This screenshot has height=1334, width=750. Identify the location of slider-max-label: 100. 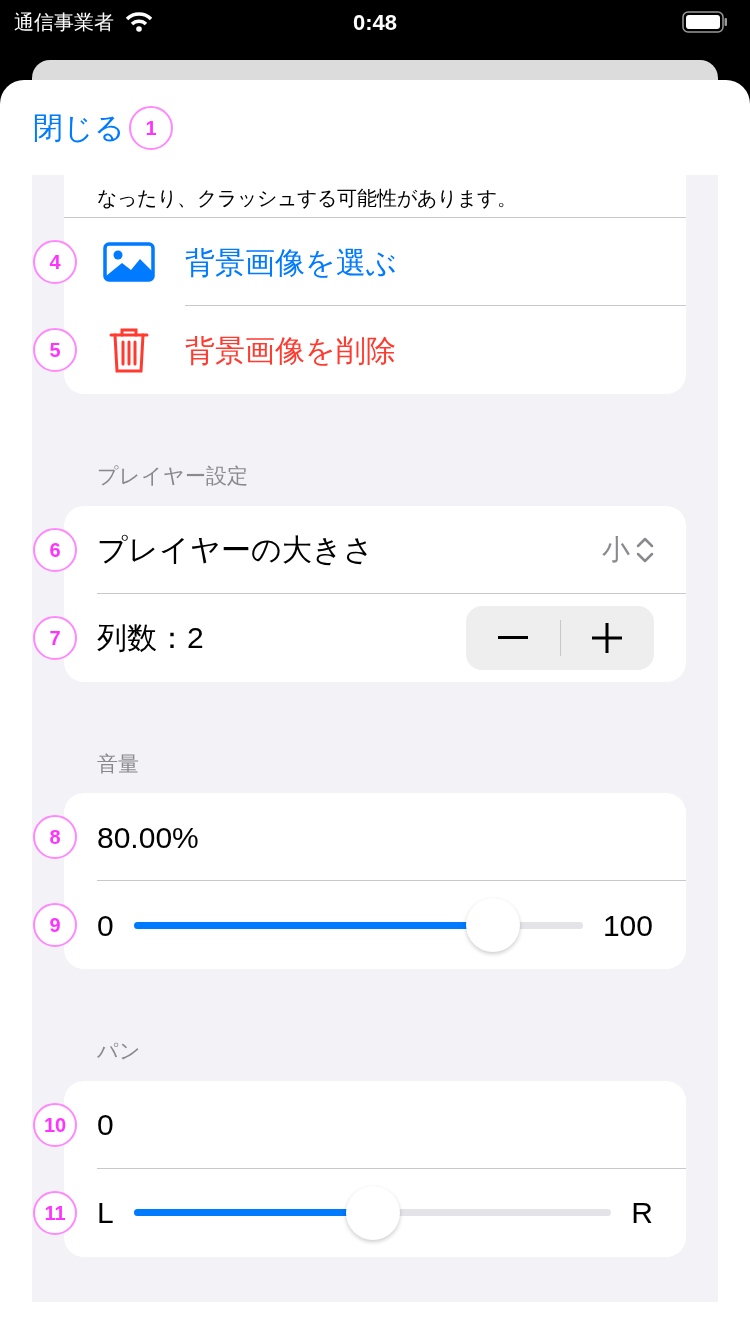
(627, 925).